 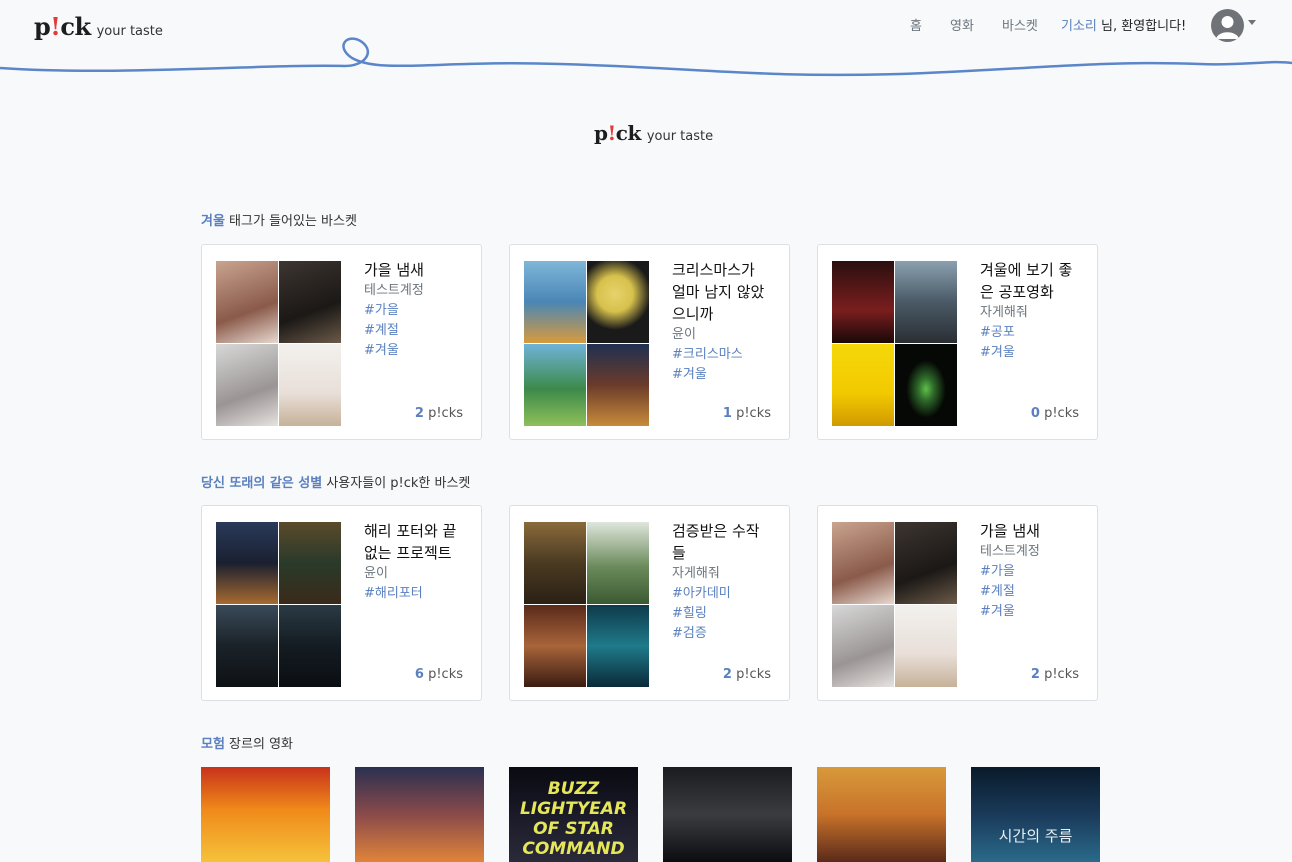 What do you see at coordinates (617, 133) in the screenshot?
I see `hero-logo-mark: p!ck` at bounding box center [617, 133].